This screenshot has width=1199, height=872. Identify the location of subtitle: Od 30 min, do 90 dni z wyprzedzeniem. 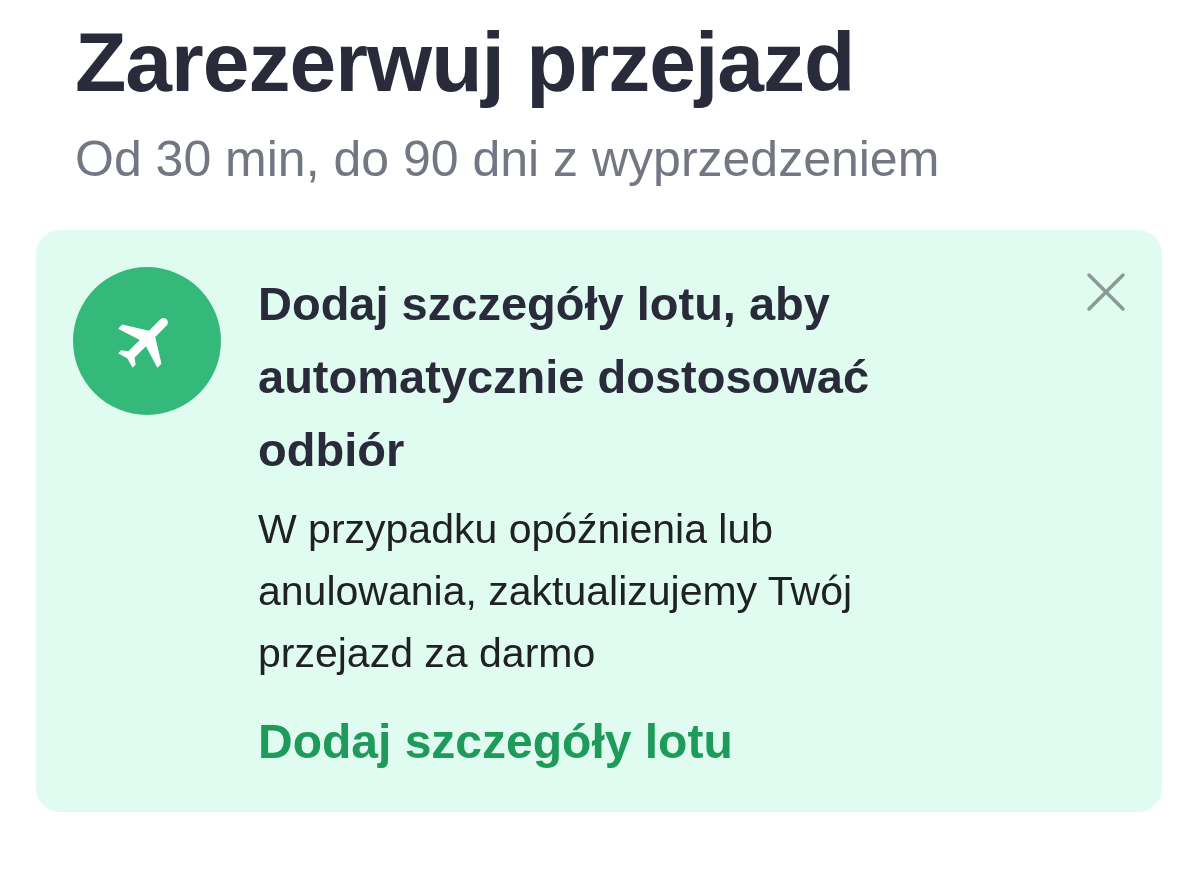
(508, 159).